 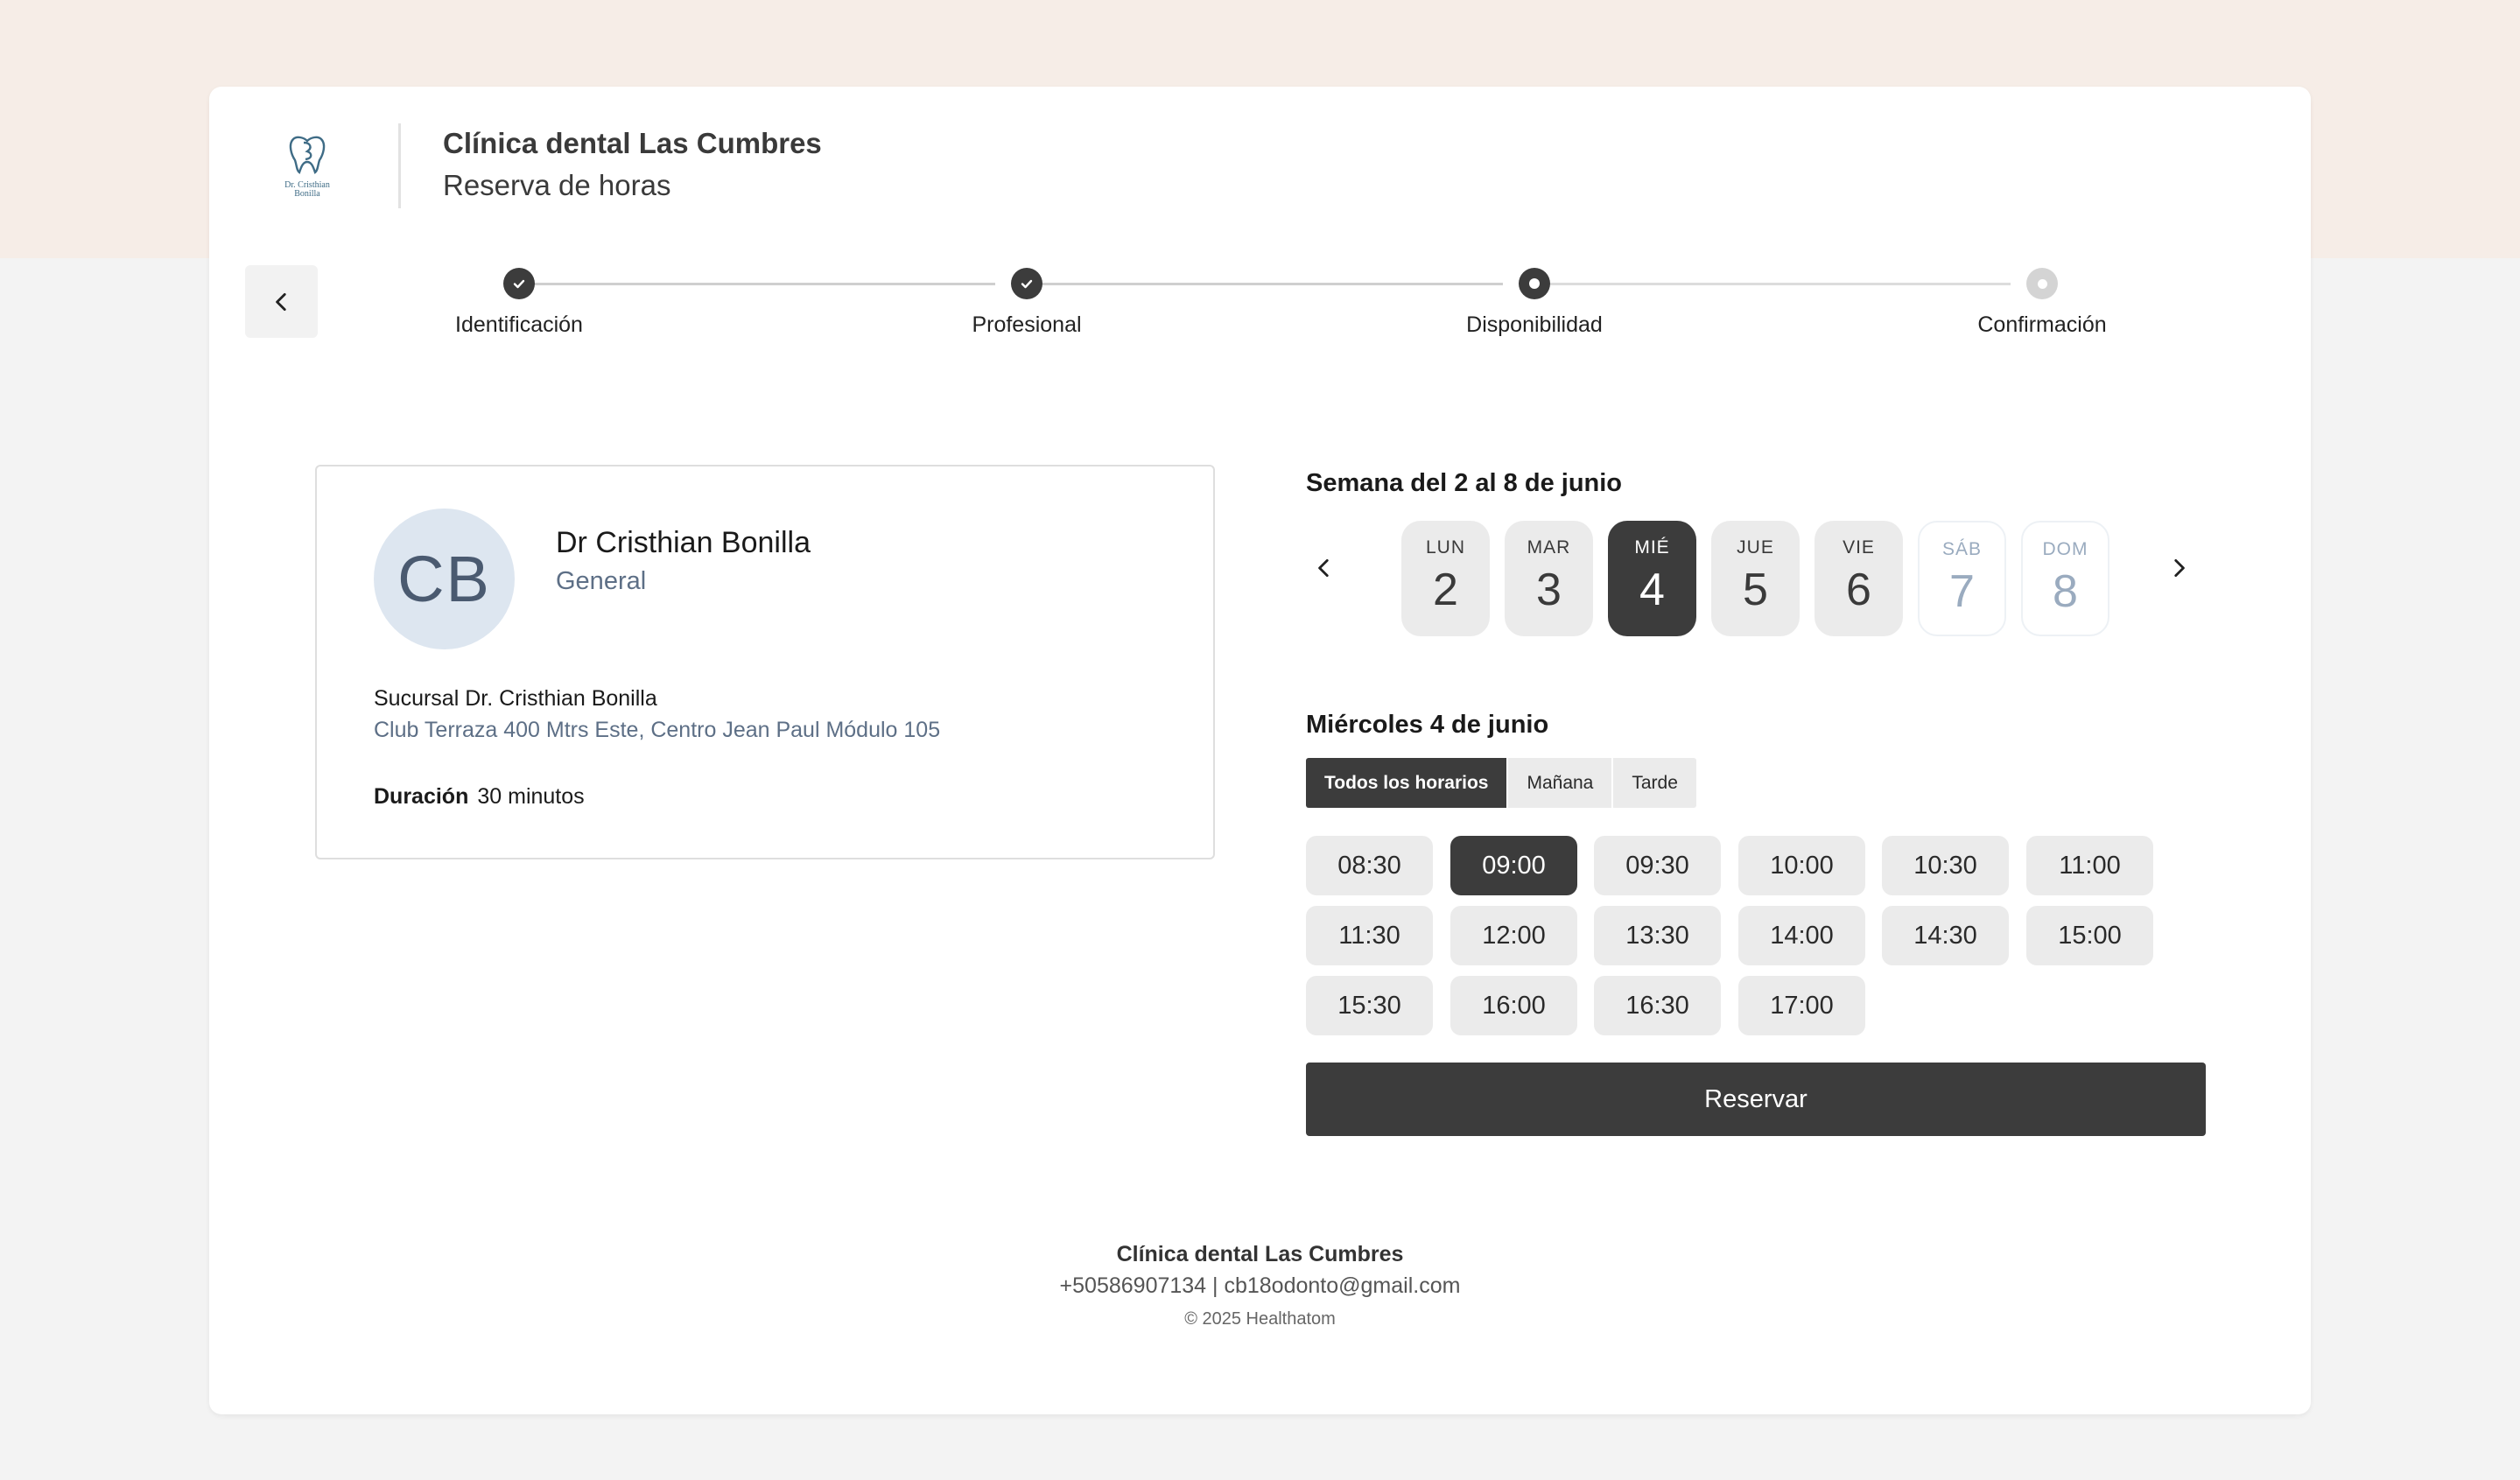 I want to click on filter-manana: Mañana, so click(x=1561, y=783).